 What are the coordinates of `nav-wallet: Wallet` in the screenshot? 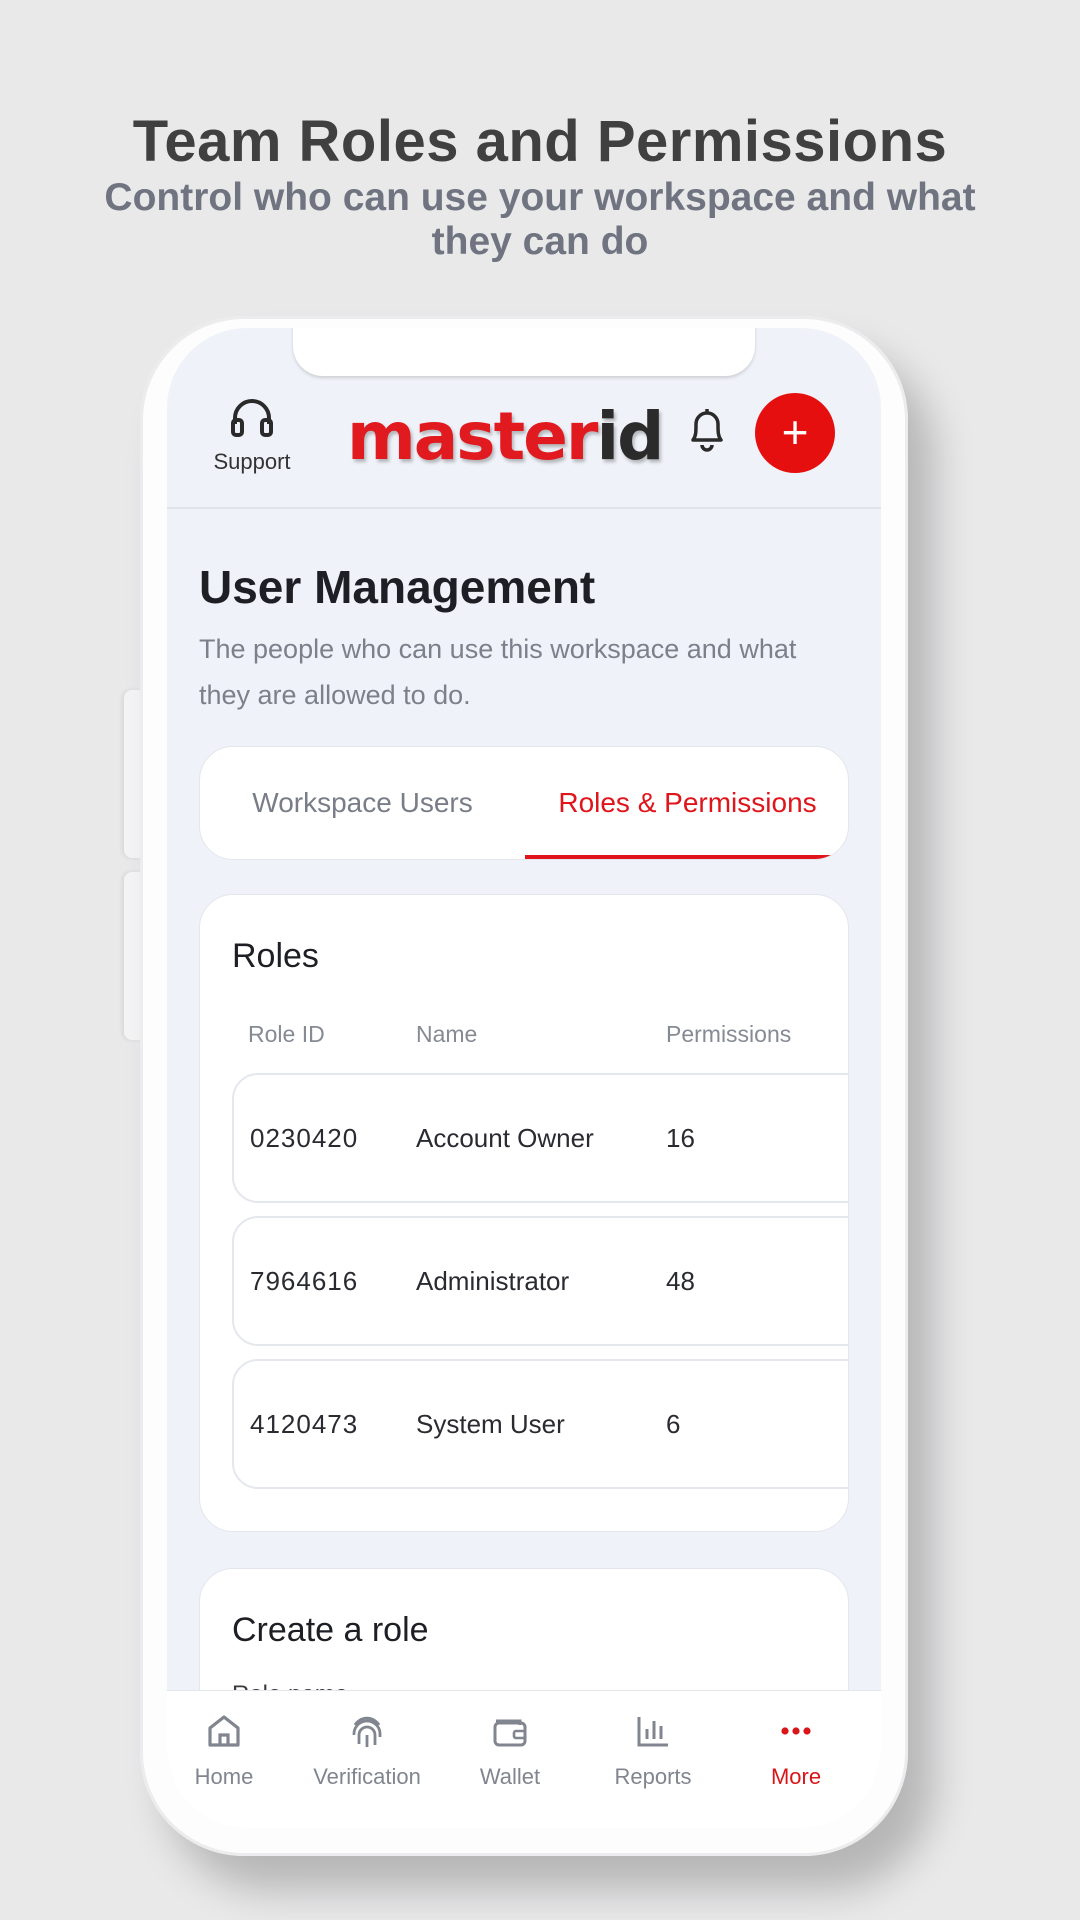 It's located at (510, 1750).